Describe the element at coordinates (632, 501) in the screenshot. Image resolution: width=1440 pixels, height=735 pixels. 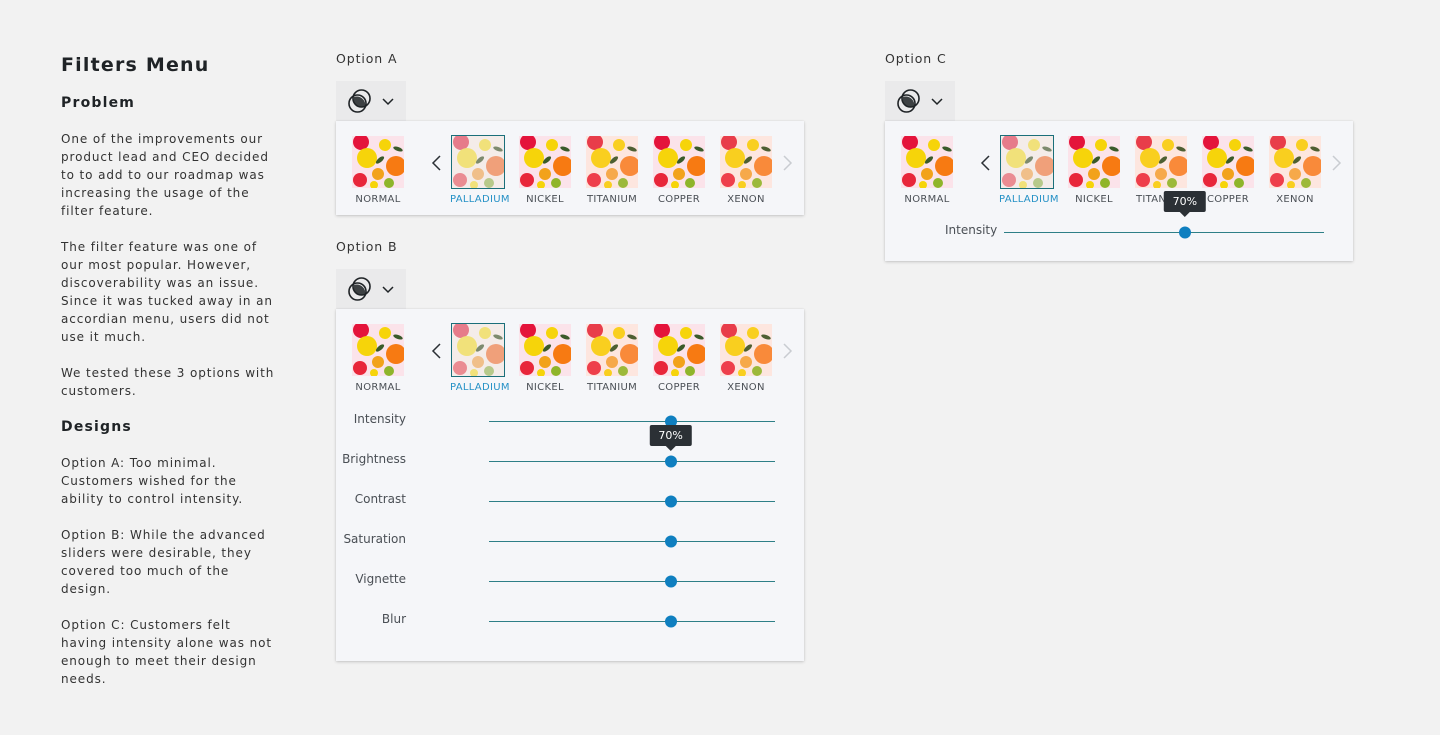
I see `slider-track-contrast` at that location.